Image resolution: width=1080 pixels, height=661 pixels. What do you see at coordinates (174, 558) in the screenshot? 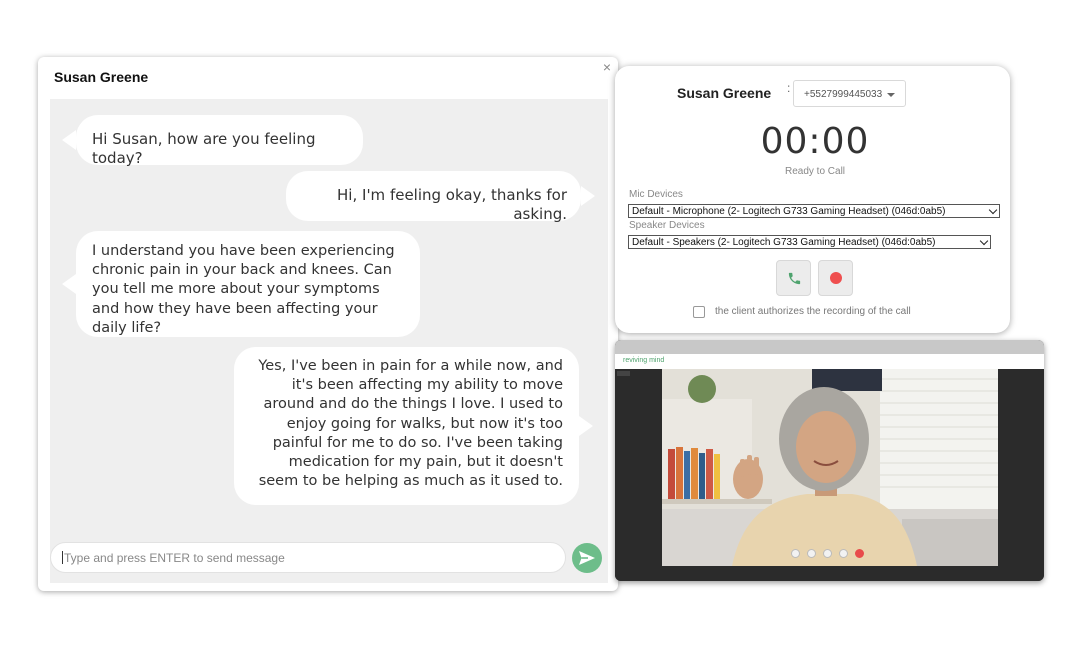
I see `message-input-placeholder: Type and press ENTER to send message` at bounding box center [174, 558].